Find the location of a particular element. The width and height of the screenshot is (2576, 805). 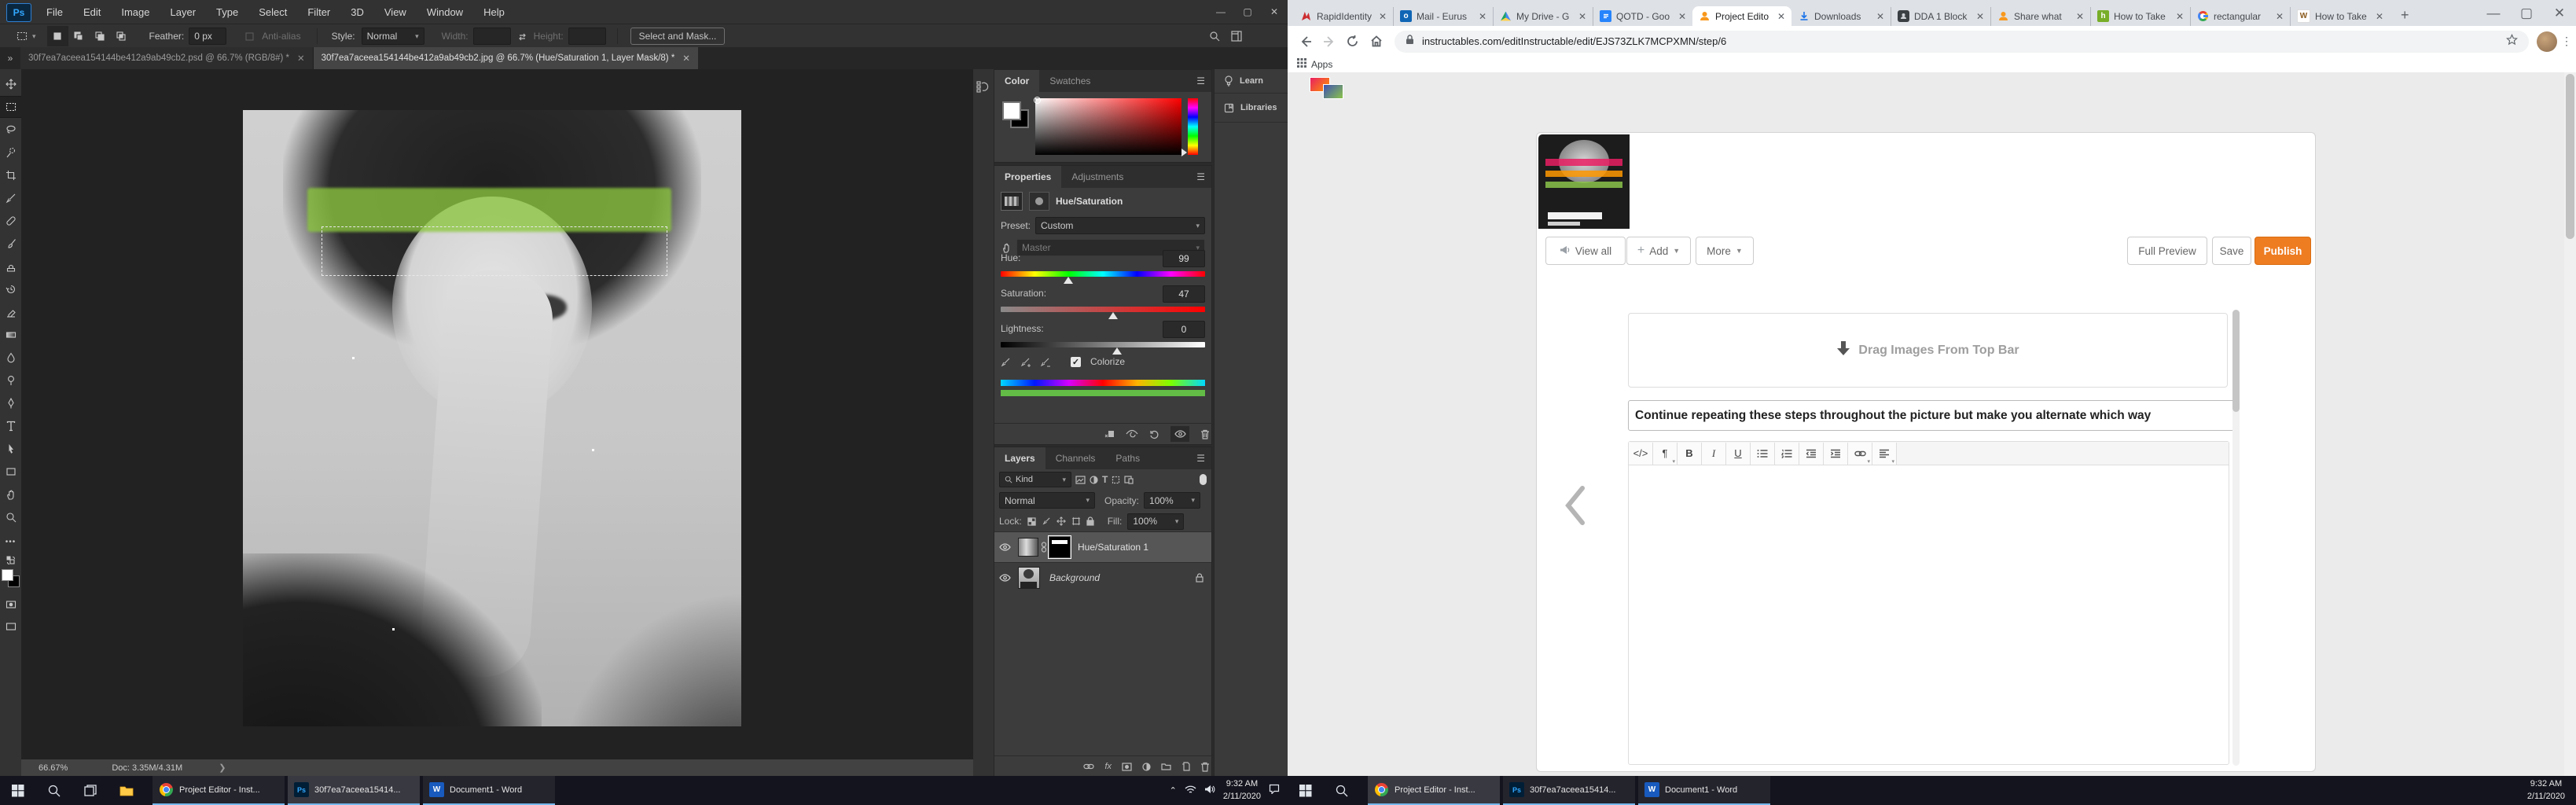

lasso-tool is located at coordinates (10, 129).